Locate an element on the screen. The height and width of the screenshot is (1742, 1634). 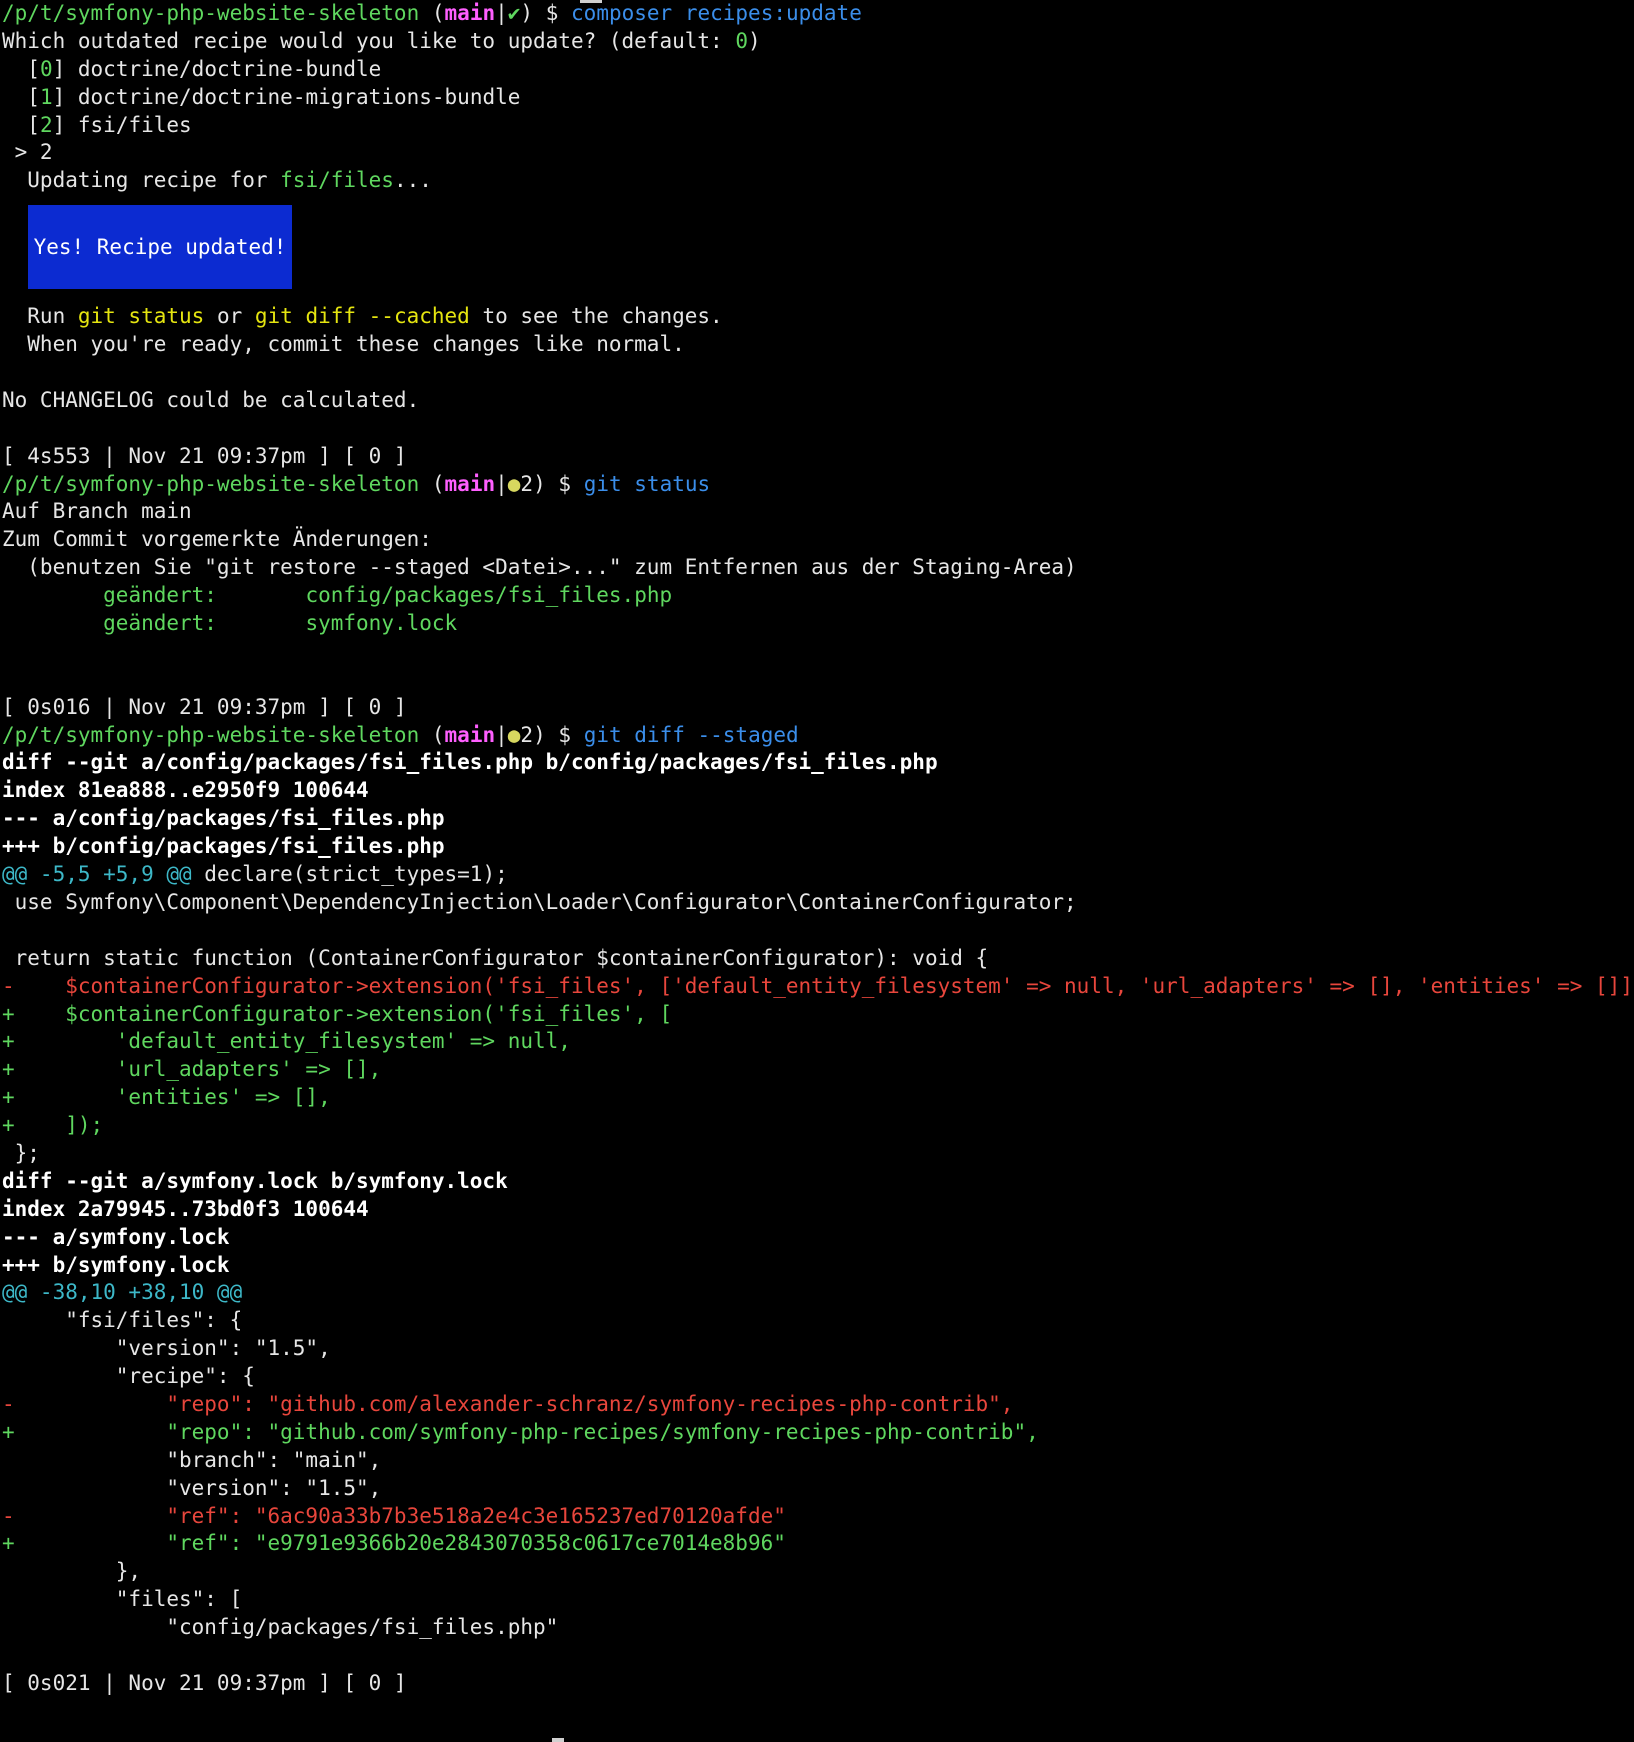
hint-tail: to see the changes. is located at coordinates (596, 316).